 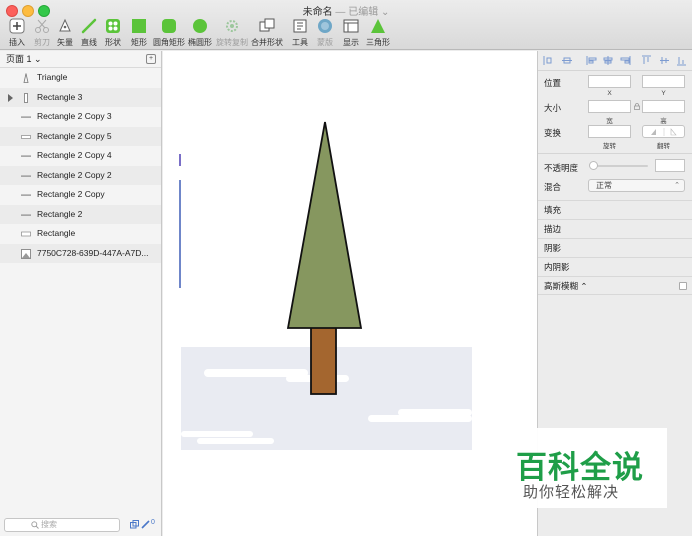 I want to click on gaussian-blur-section: 高斯模糊 ⌃, so click(x=615, y=285).